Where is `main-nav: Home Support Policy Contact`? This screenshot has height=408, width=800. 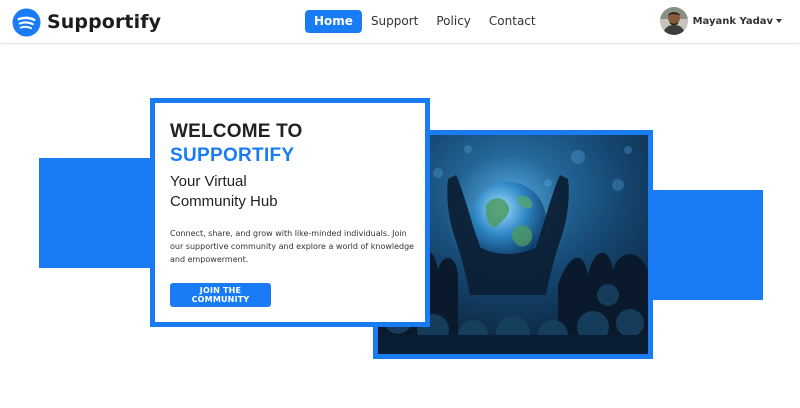 main-nav: Home Support Policy Contact is located at coordinates (425, 21).